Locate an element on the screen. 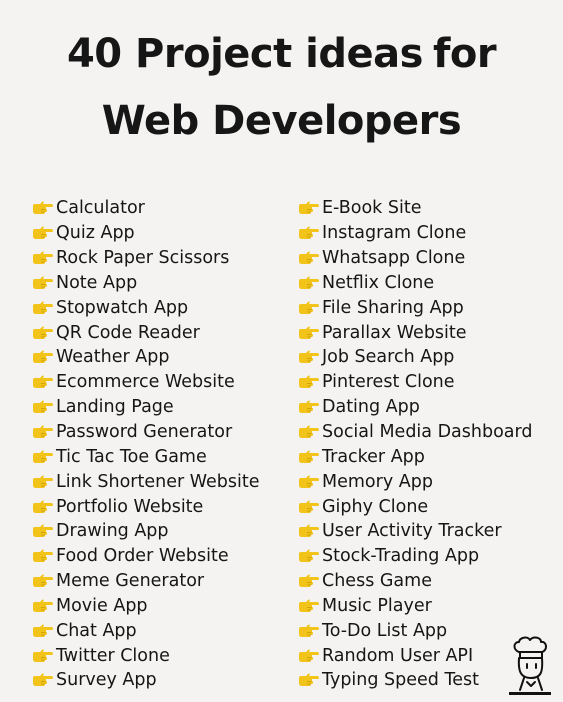  list-item: Instagram Clone is located at coordinates (415, 233).